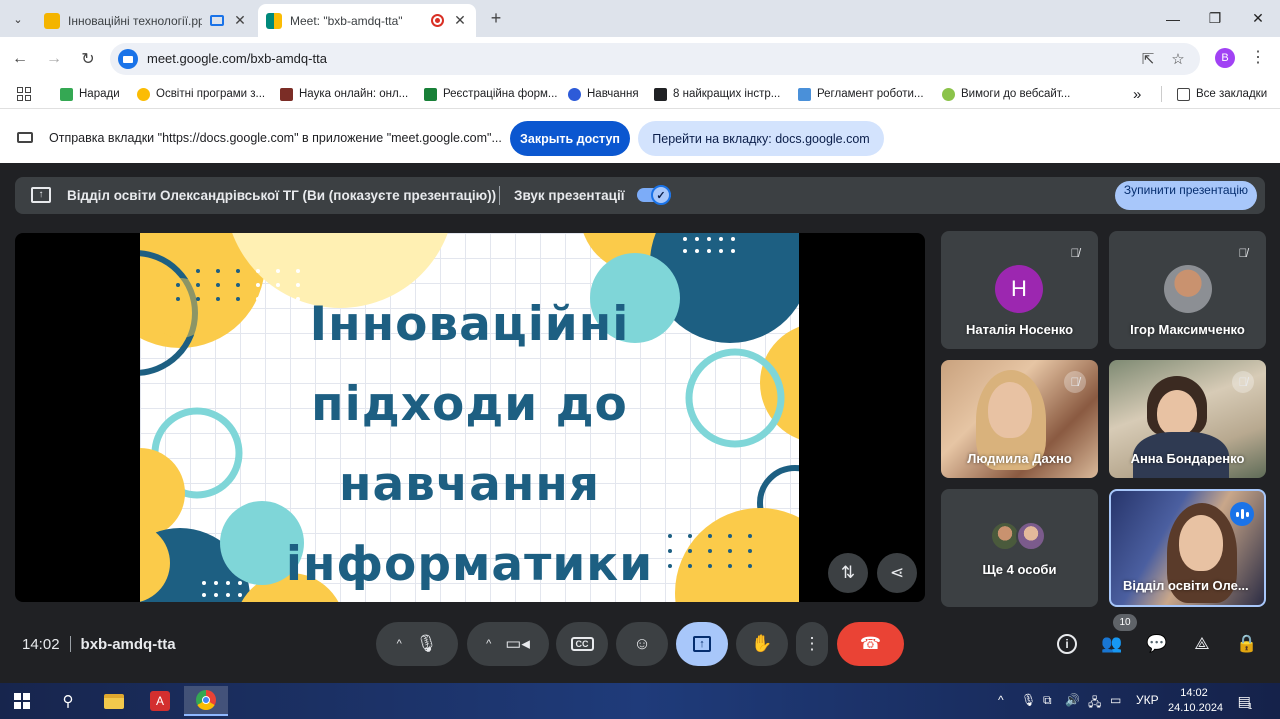  I want to click on slide-title-line: підходи до, so click(469, 404).